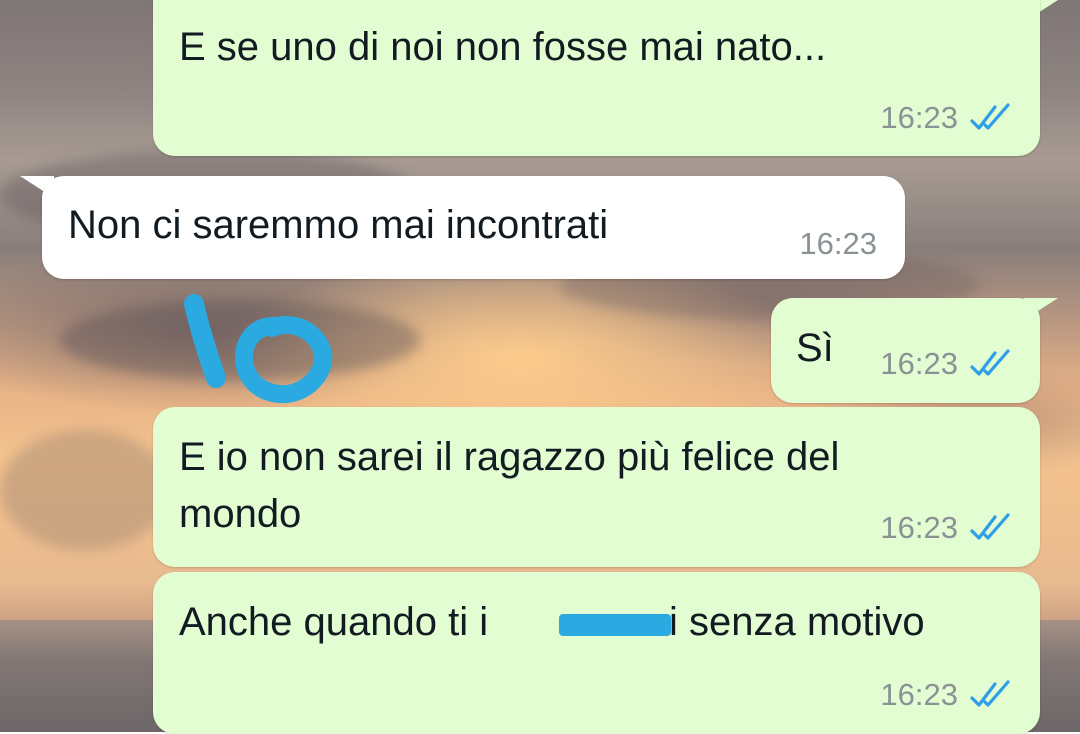  I want to click on blue-redaction-mark, so click(615, 625).